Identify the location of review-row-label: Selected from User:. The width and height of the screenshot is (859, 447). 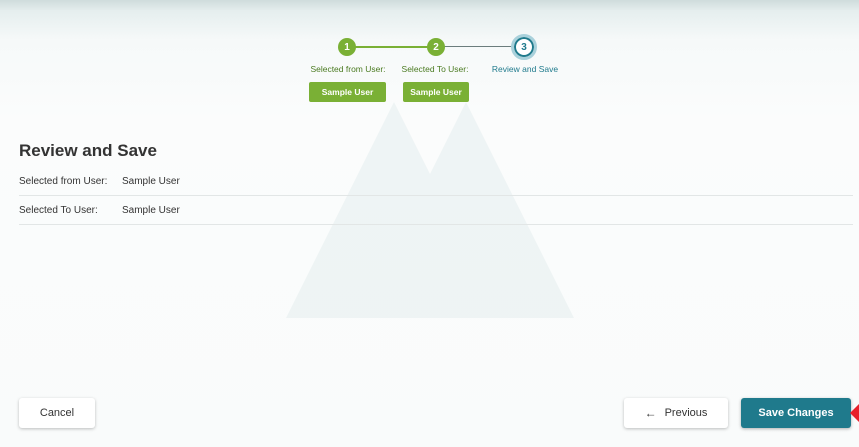
(63, 181).